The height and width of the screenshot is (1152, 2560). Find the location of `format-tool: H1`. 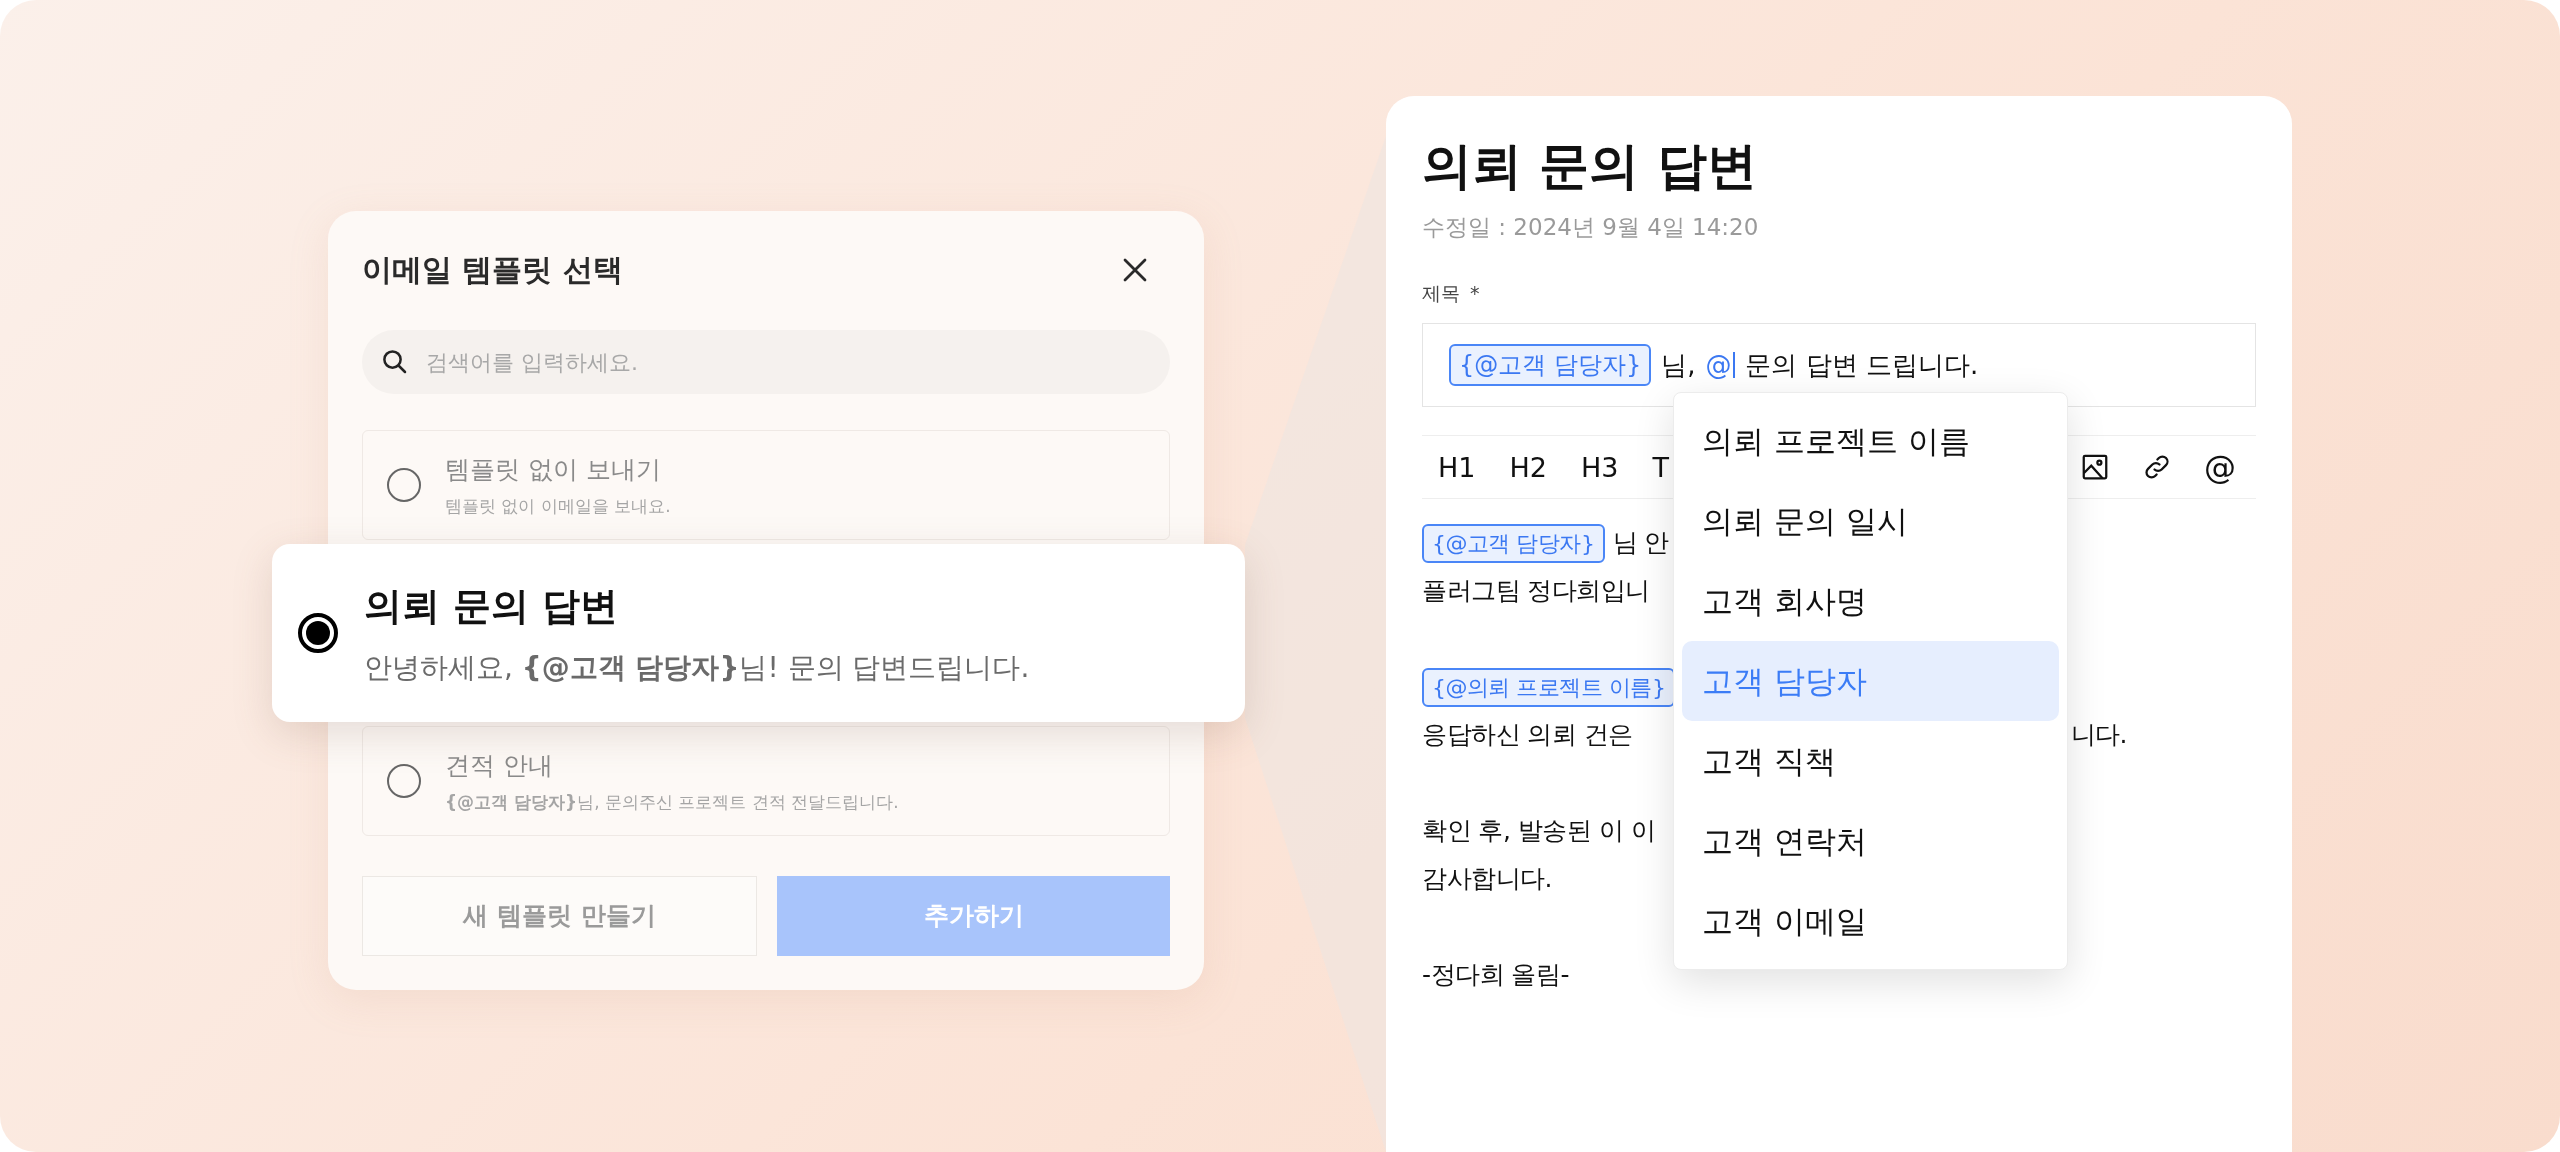

format-tool: H1 is located at coordinates (1457, 467).